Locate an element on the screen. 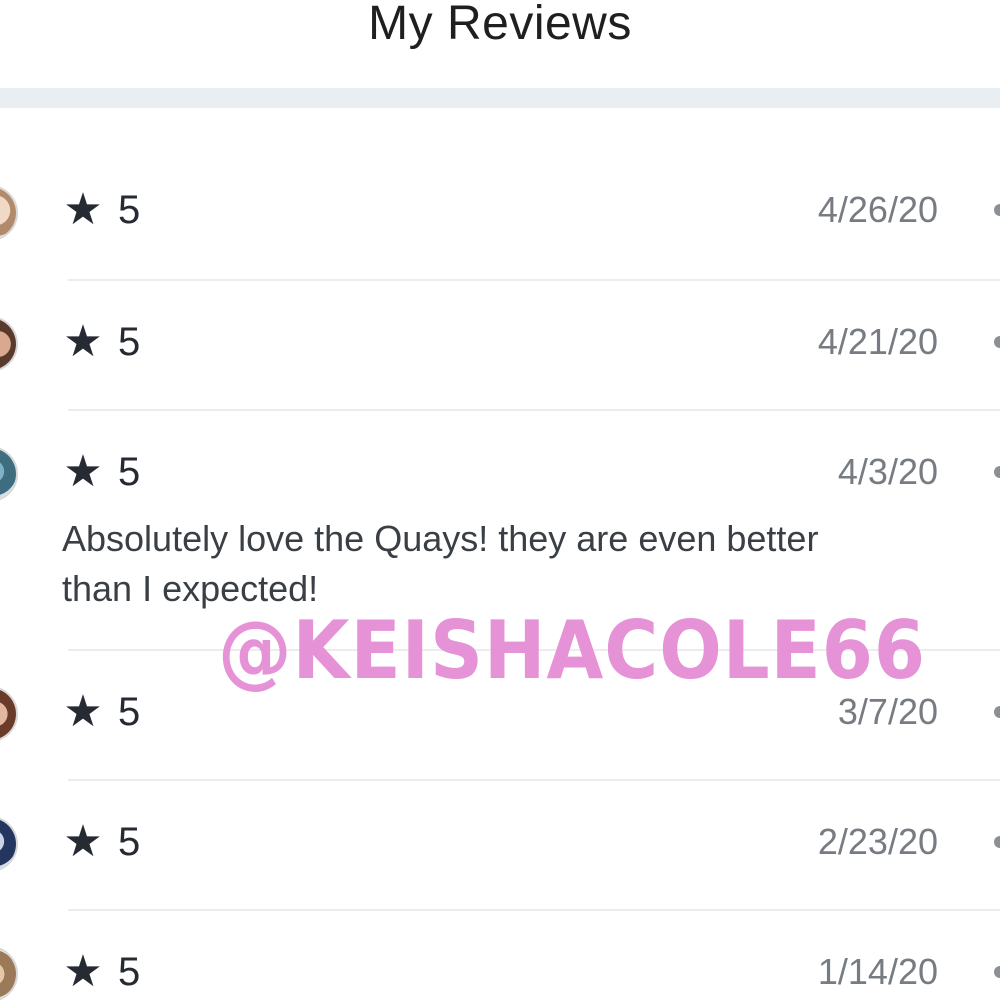 The height and width of the screenshot is (1000, 1000). review-date: 4/21/20 is located at coordinates (877, 341).